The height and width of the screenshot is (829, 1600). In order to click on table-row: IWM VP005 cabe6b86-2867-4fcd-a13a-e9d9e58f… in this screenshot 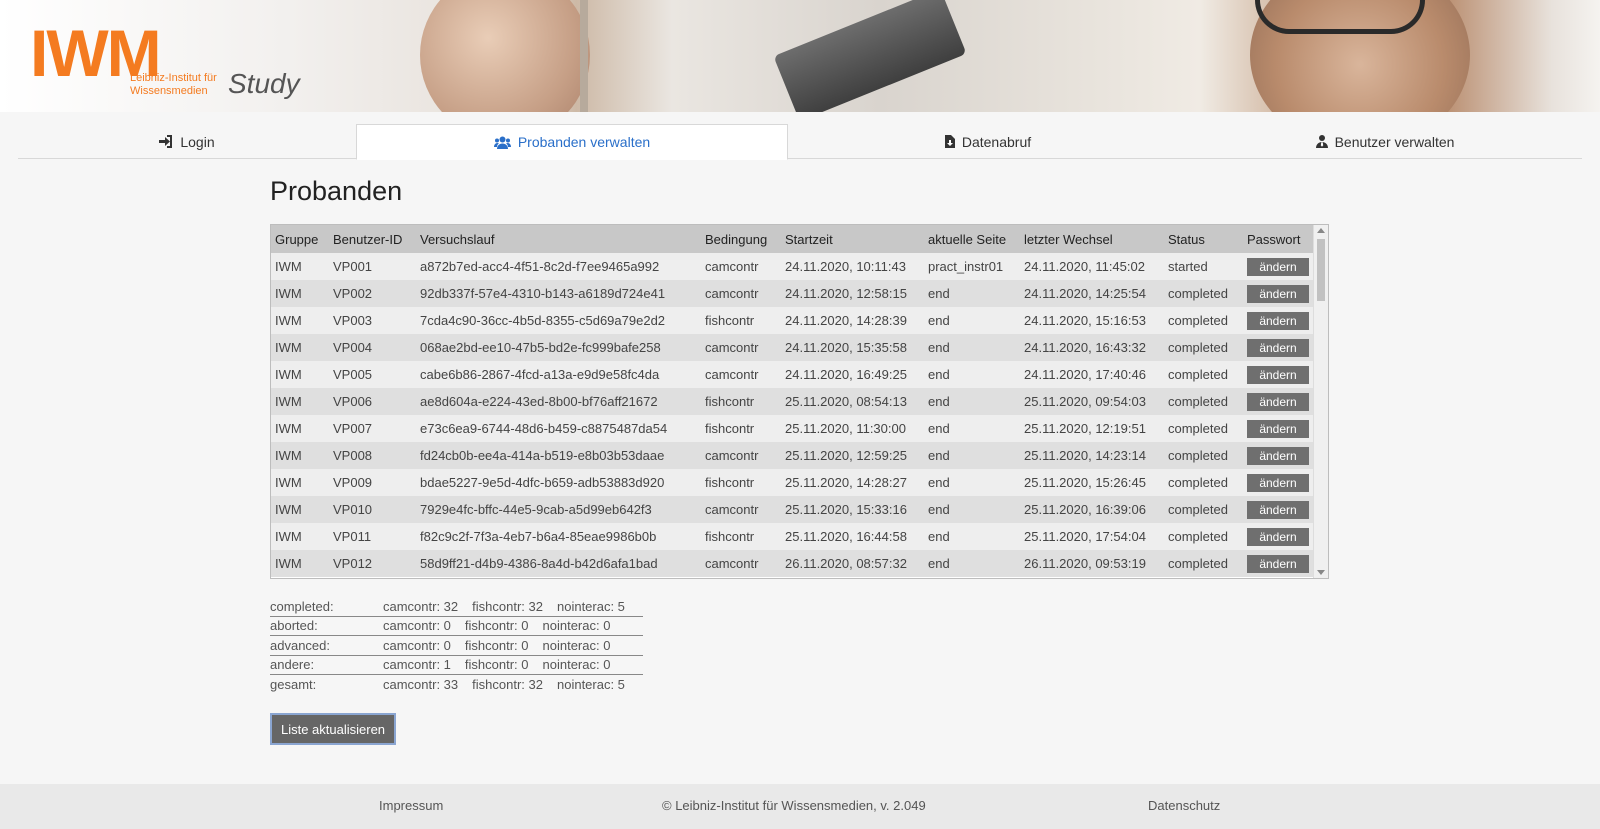, I will do `click(792, 374)`.